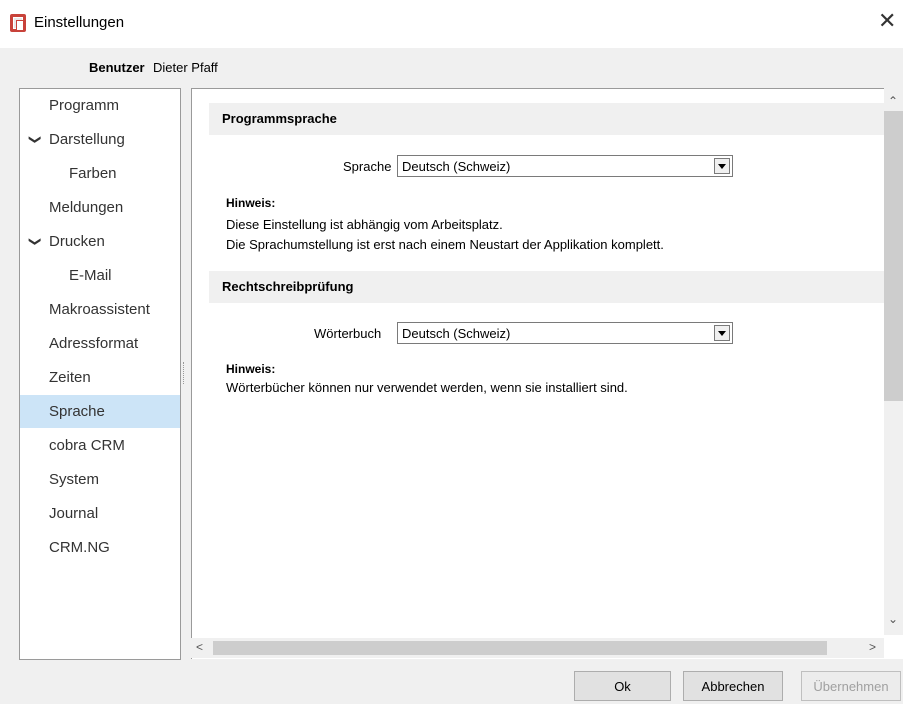 Image resolution: width=903 pixels, height=704 pixels. I want to click on sidebar-item-crm-ng: CRM.NG, so click(100, 547).